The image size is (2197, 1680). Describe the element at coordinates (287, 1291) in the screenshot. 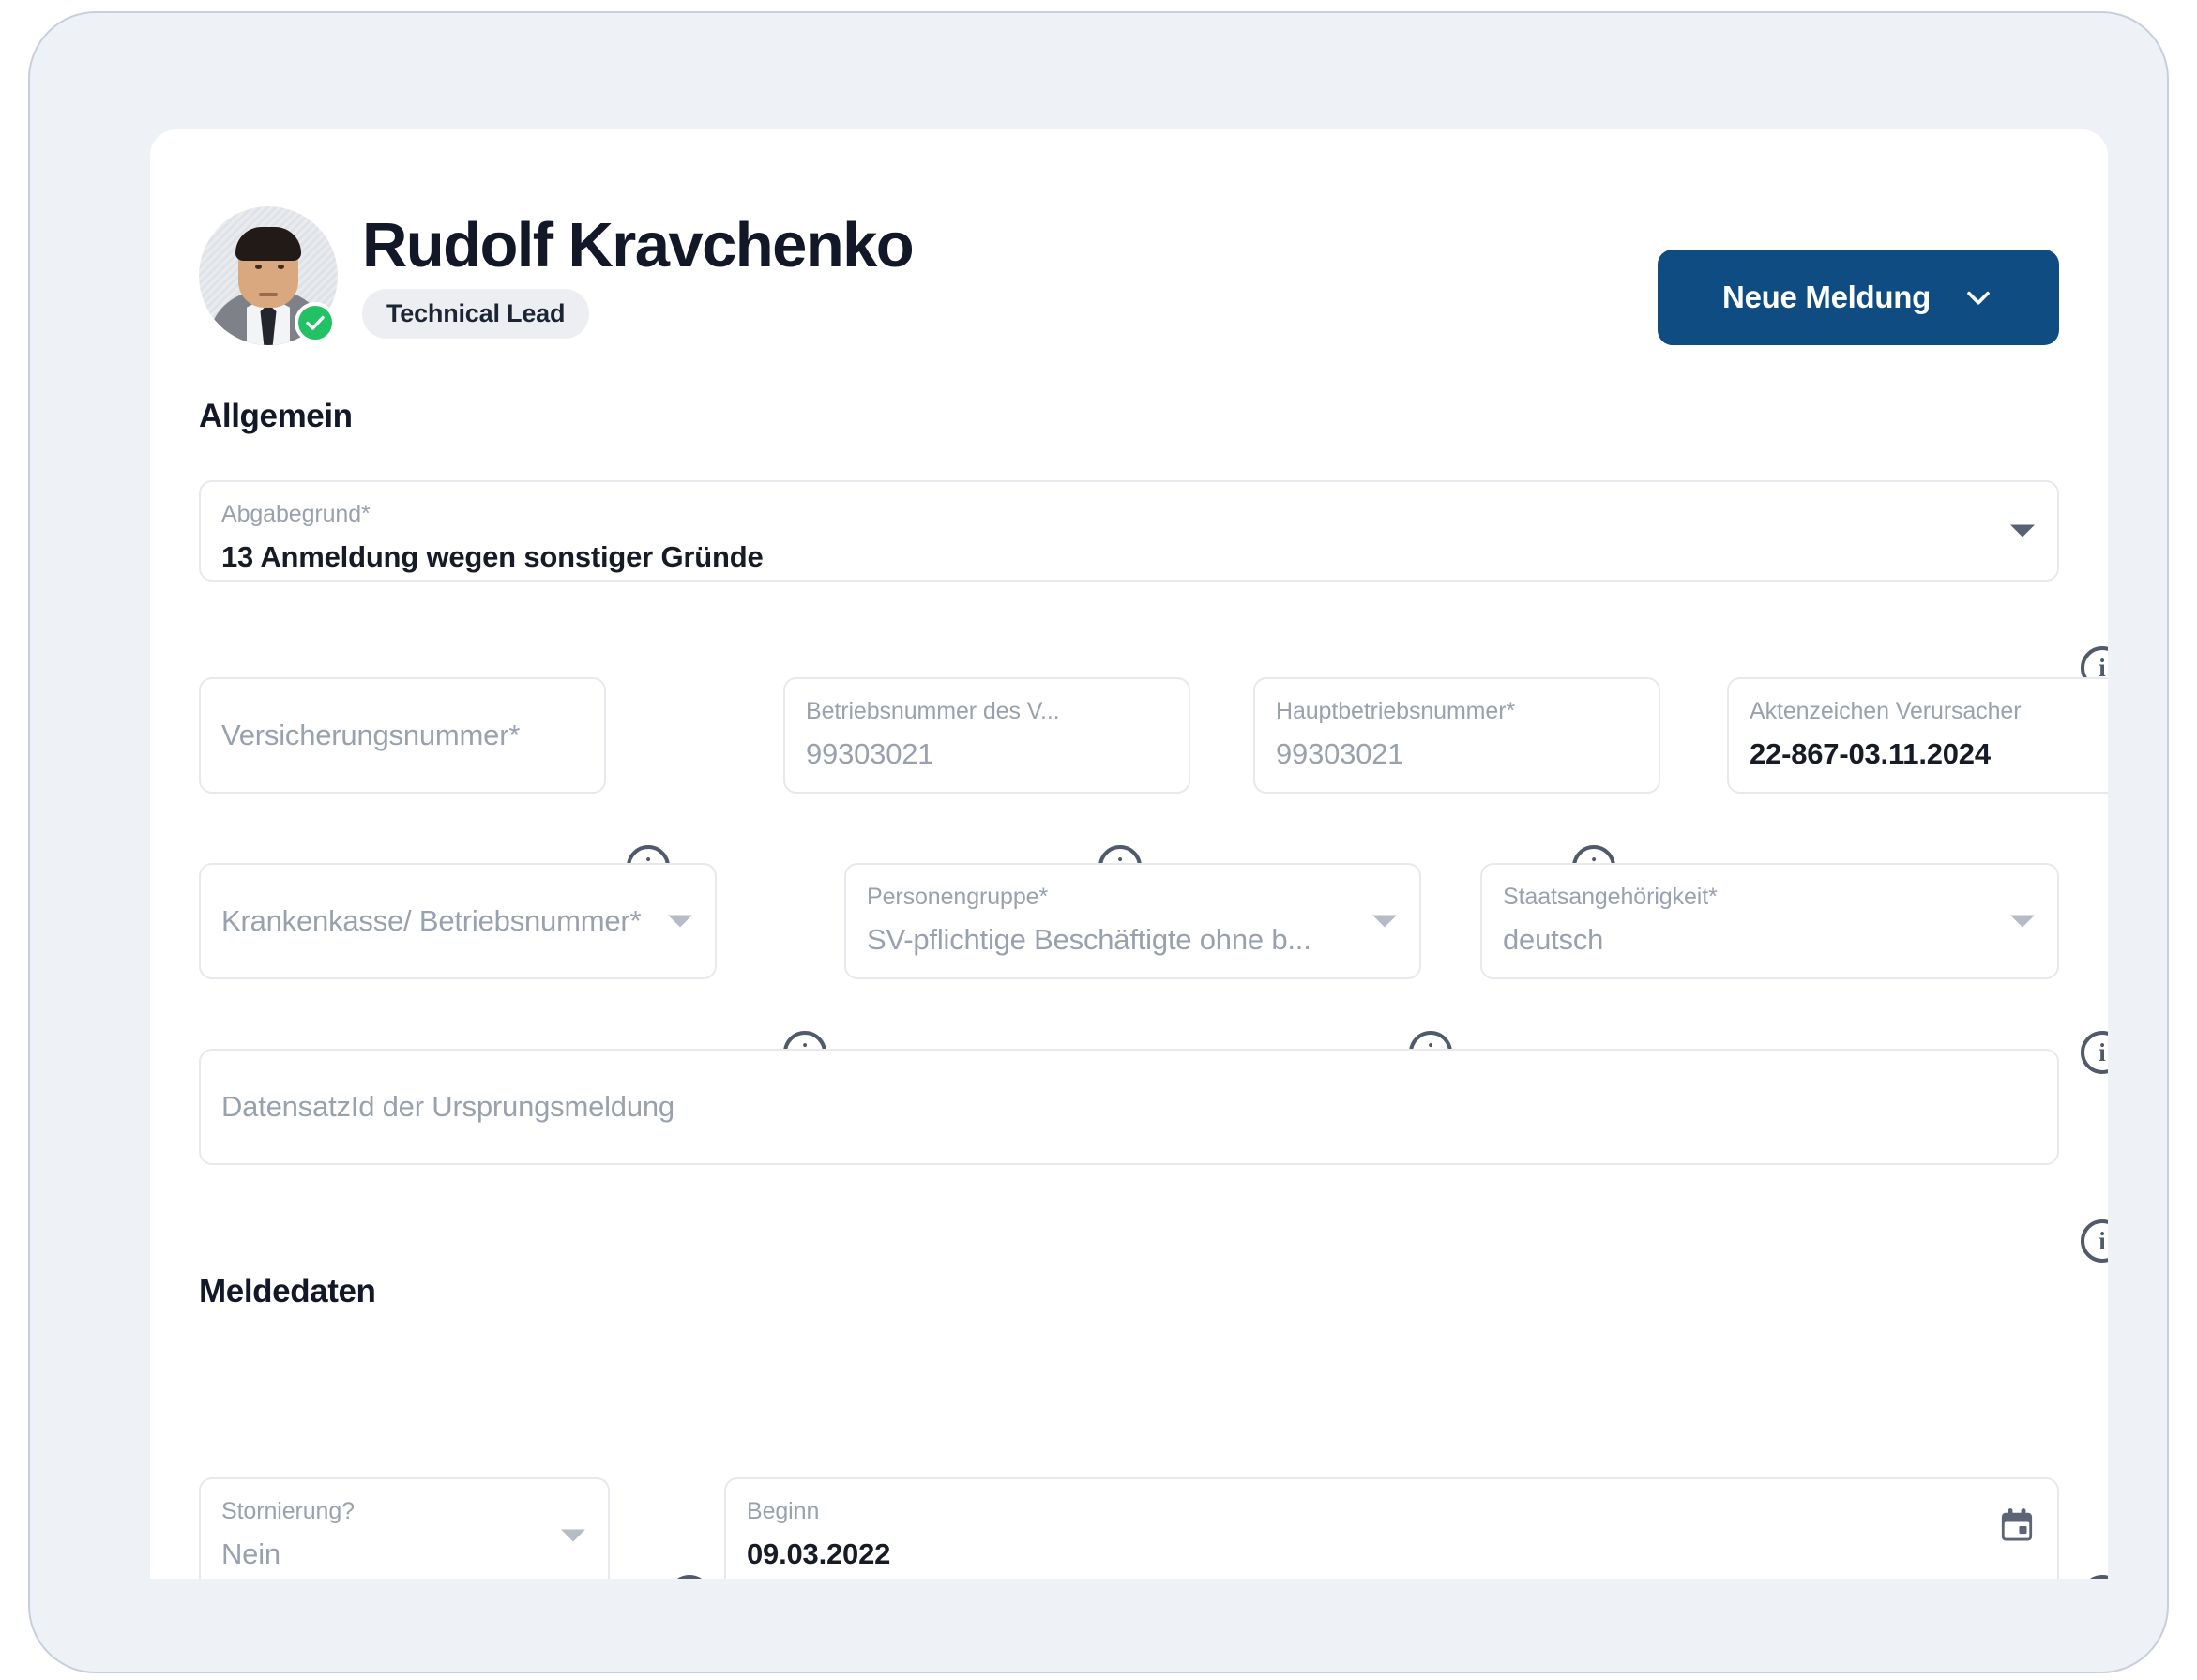

I see `section-heading-meldedaten: Meldedaten` at that location.